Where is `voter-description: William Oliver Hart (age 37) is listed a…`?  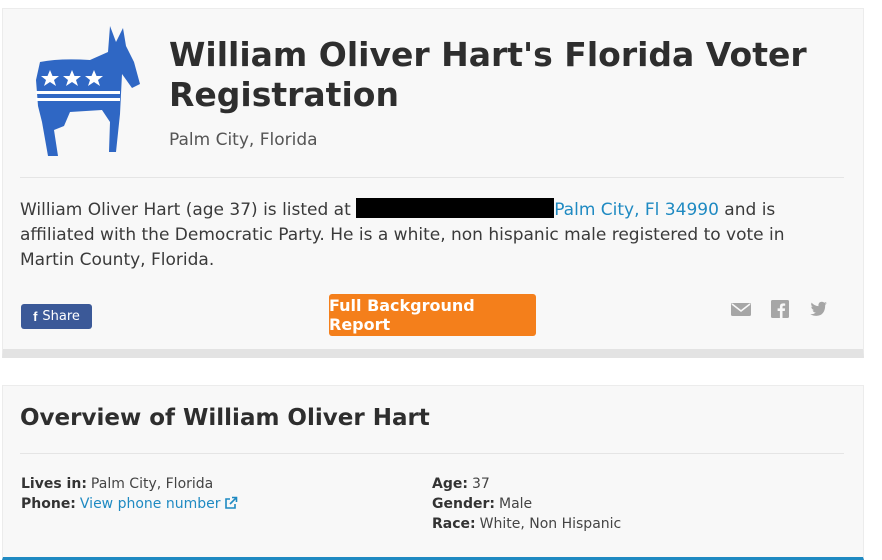 voter-description: William Oliver Hart (age 37) is listed a… is located at coordinates (431, 235).